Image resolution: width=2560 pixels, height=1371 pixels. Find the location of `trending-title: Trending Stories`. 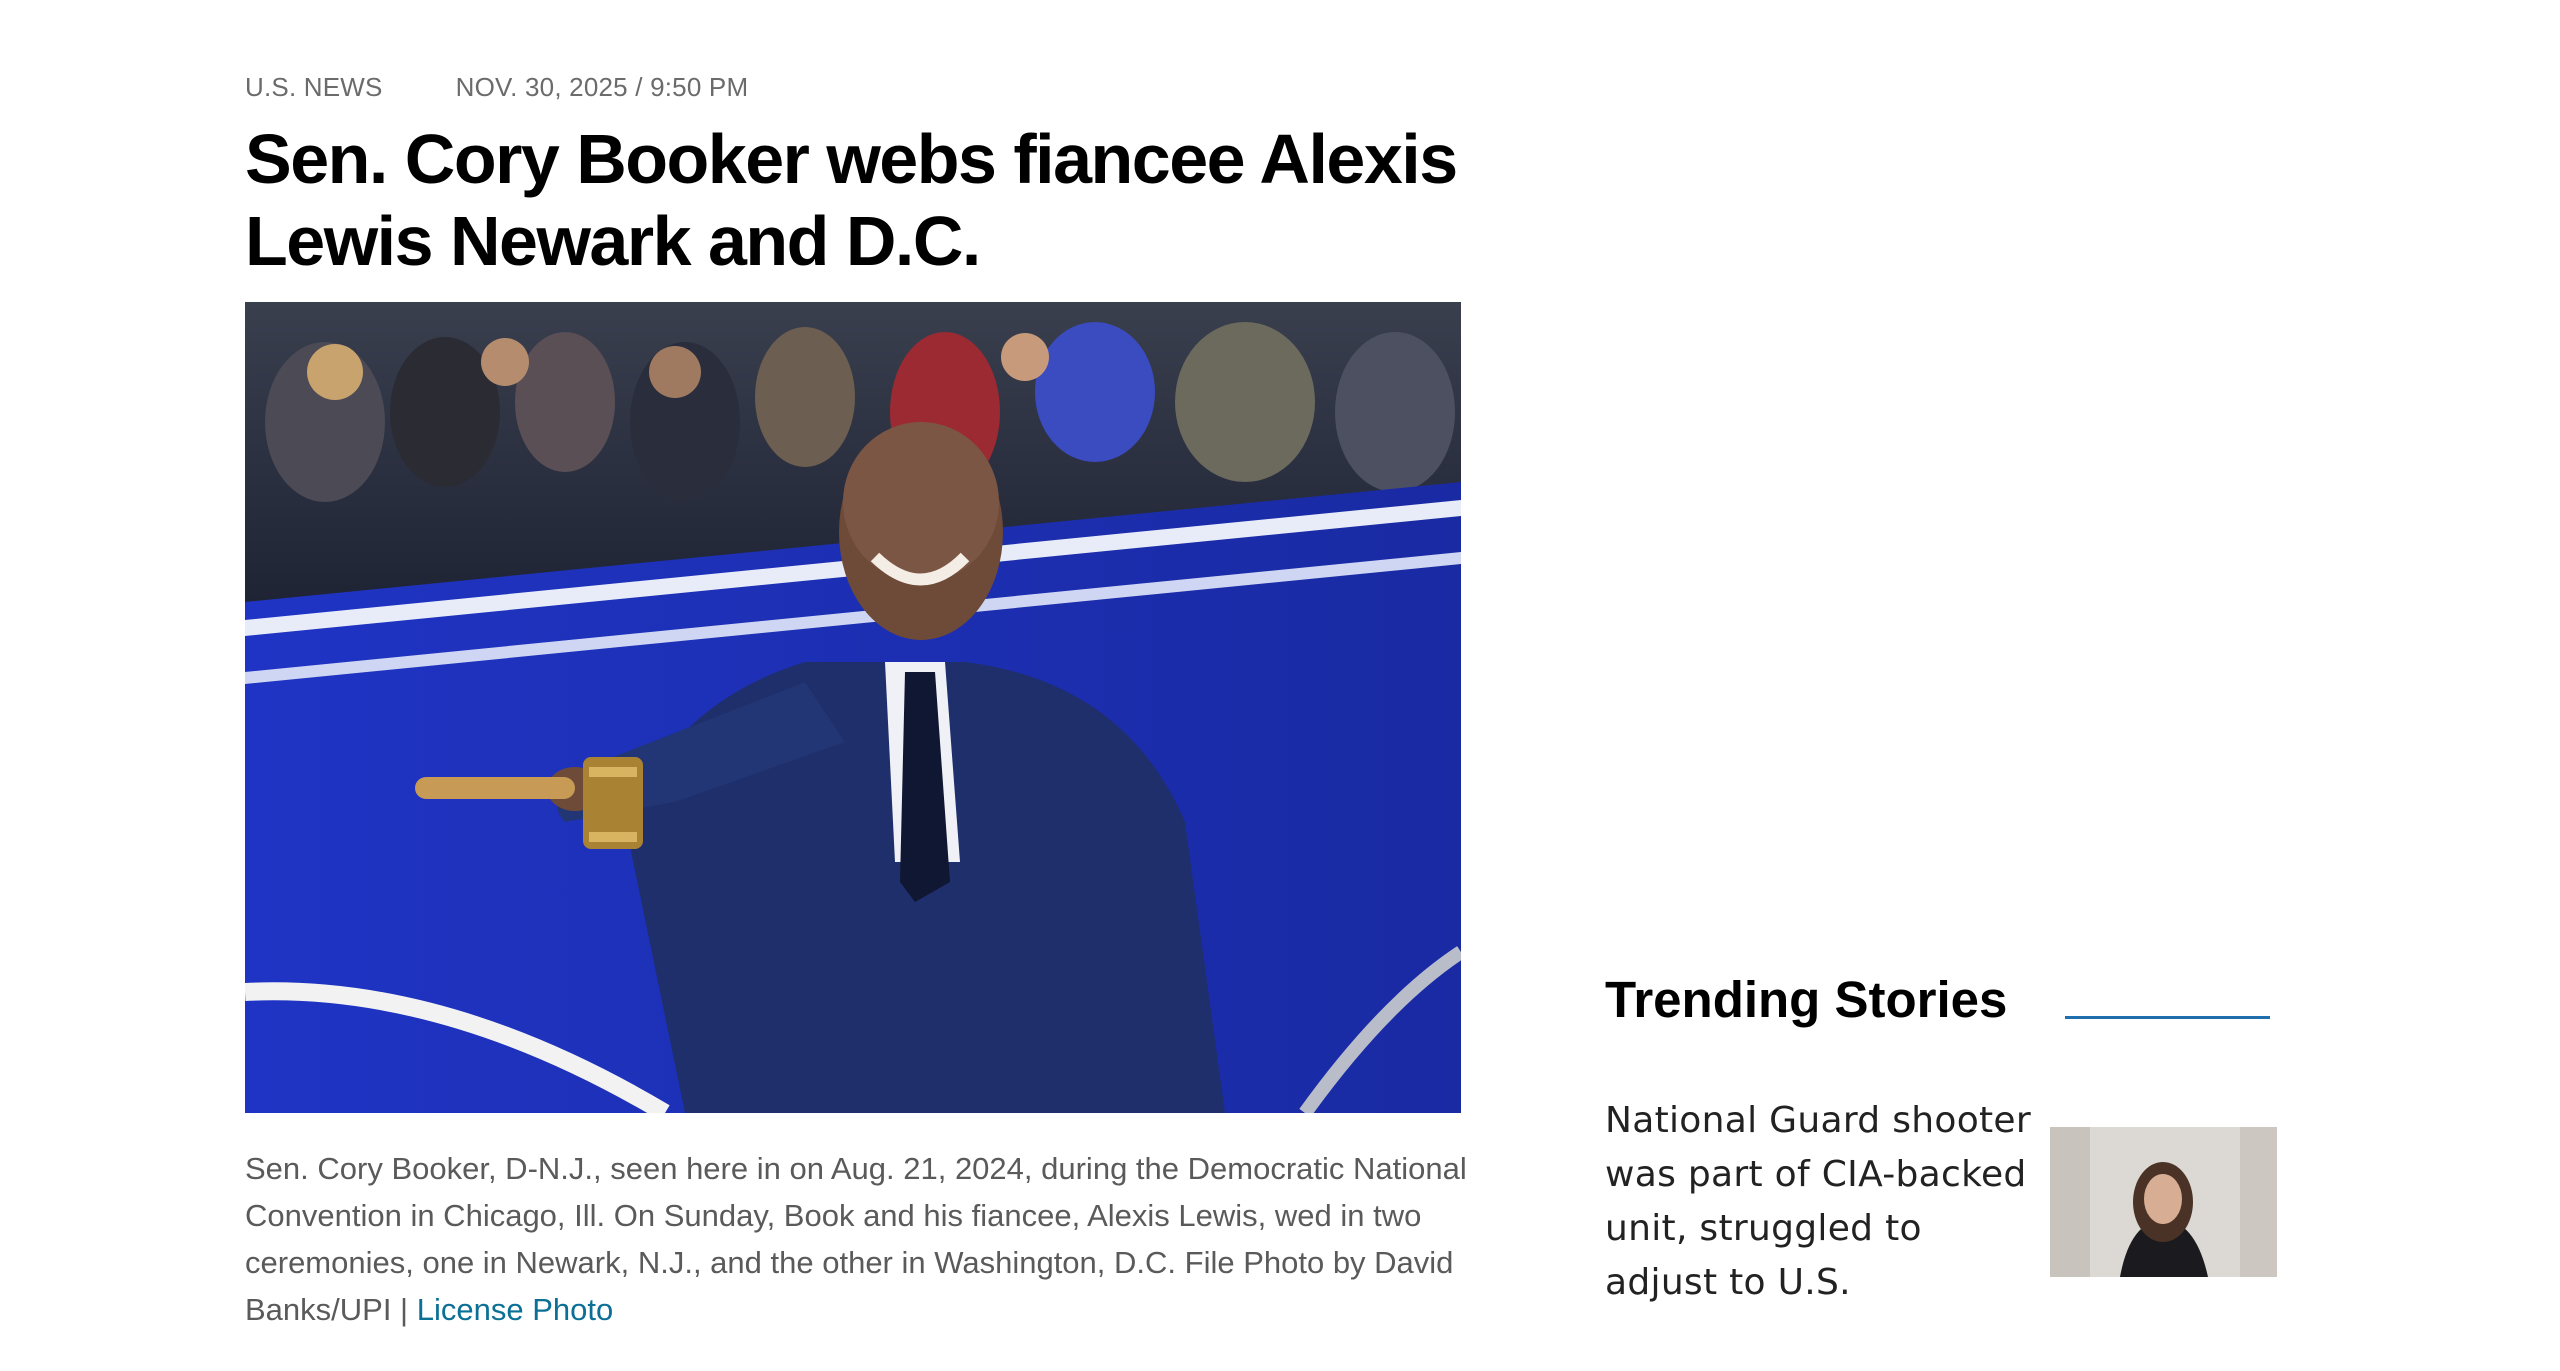

trending-title: Trending Stories is located at coordinates (1806, 999).